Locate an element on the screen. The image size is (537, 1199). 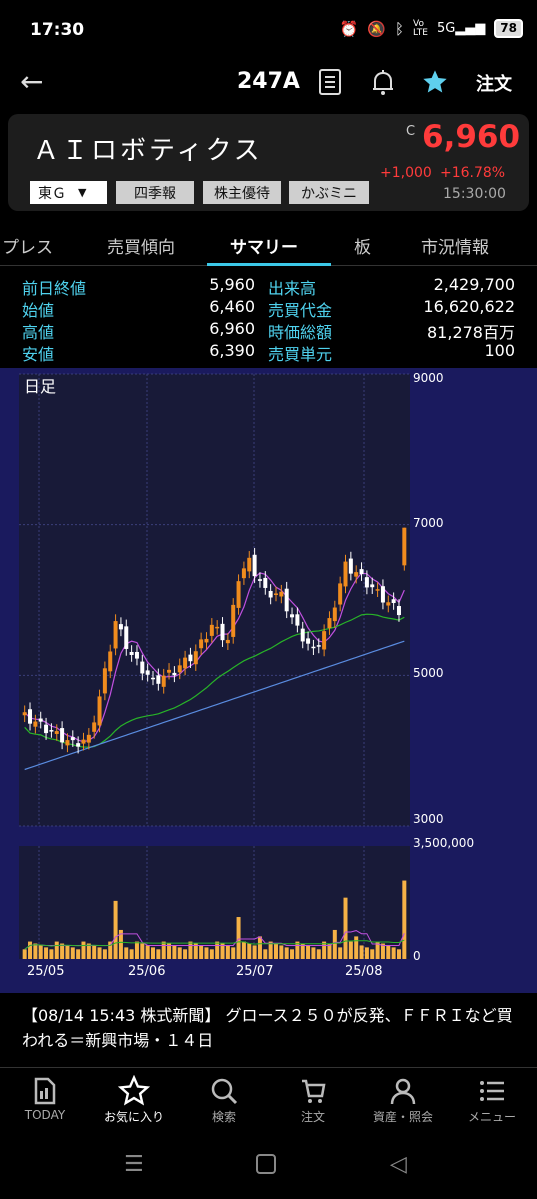
price-change-pct: +16.78% is located at coordinates (473, 173).